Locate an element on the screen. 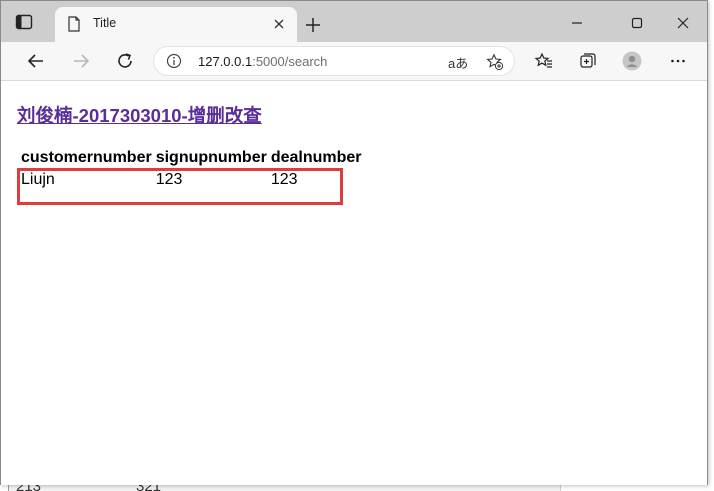 This screenshot has height=491, width=714. tab-bar: Title is located at coordinates (354, 21).